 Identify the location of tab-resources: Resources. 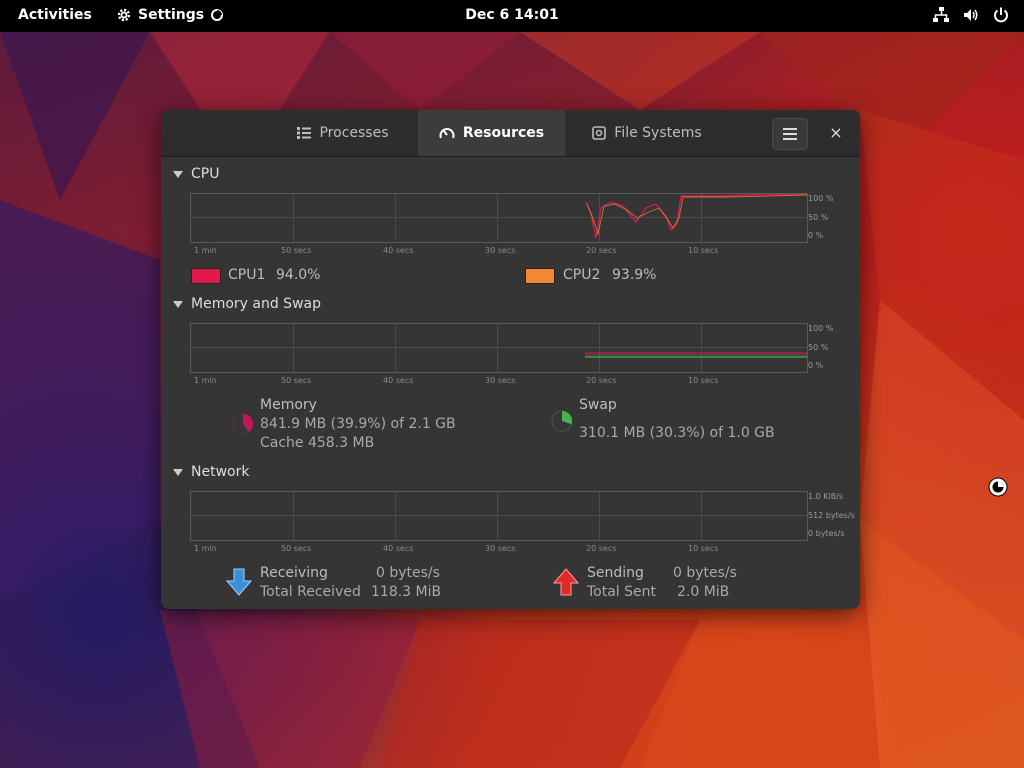
(491, 133).